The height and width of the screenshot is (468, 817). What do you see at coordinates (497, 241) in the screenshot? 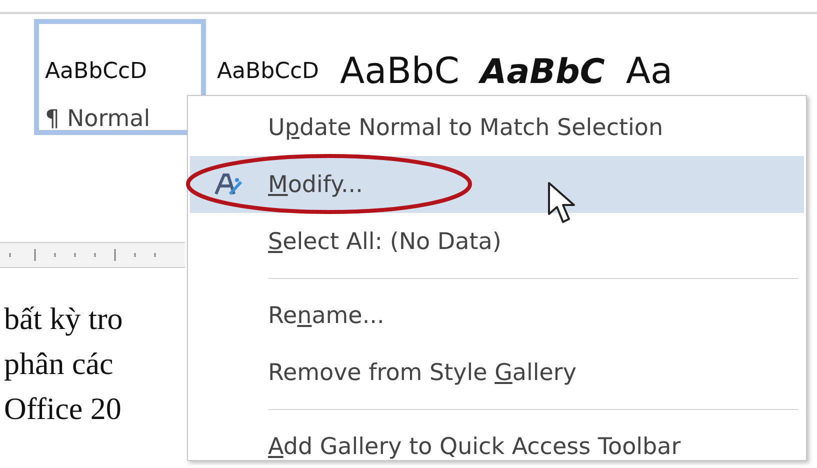
I see `menu-item: Select All: (No Data)` at bounding box center [497, 241].